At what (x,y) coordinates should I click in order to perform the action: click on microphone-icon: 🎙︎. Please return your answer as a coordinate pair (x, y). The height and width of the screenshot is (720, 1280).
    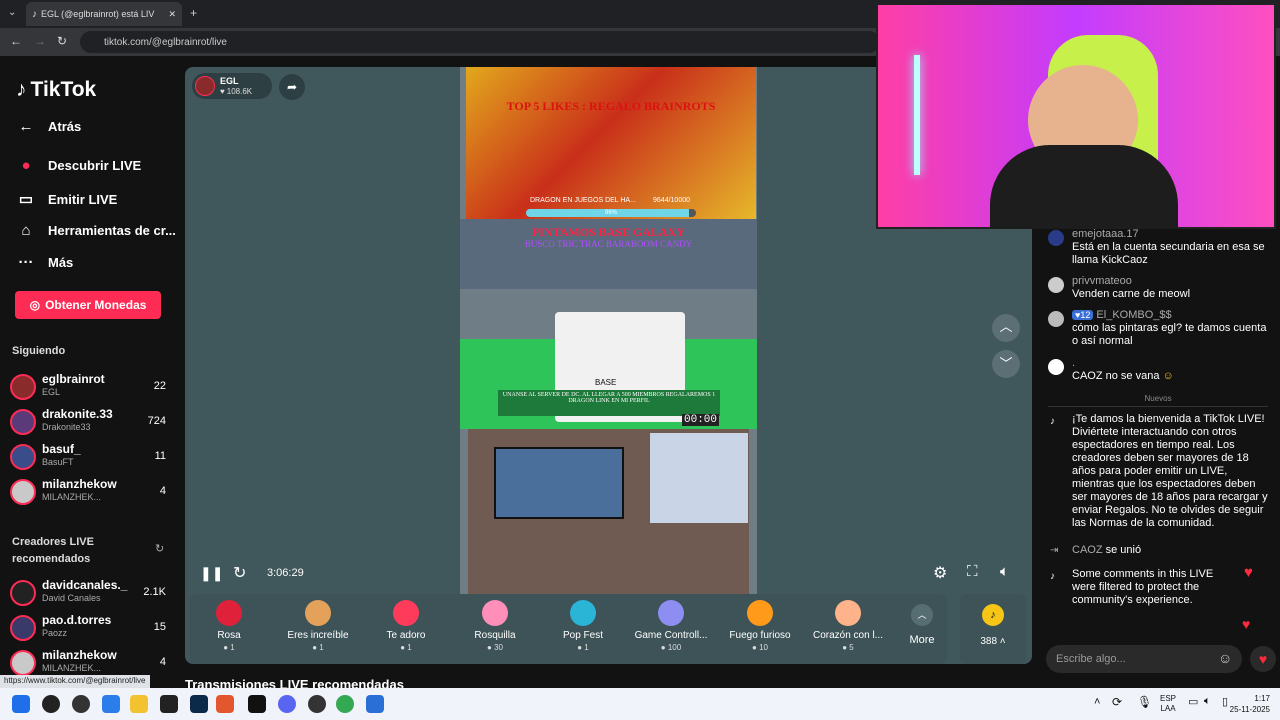
    Looking at the image, I should click on (1144, 702).